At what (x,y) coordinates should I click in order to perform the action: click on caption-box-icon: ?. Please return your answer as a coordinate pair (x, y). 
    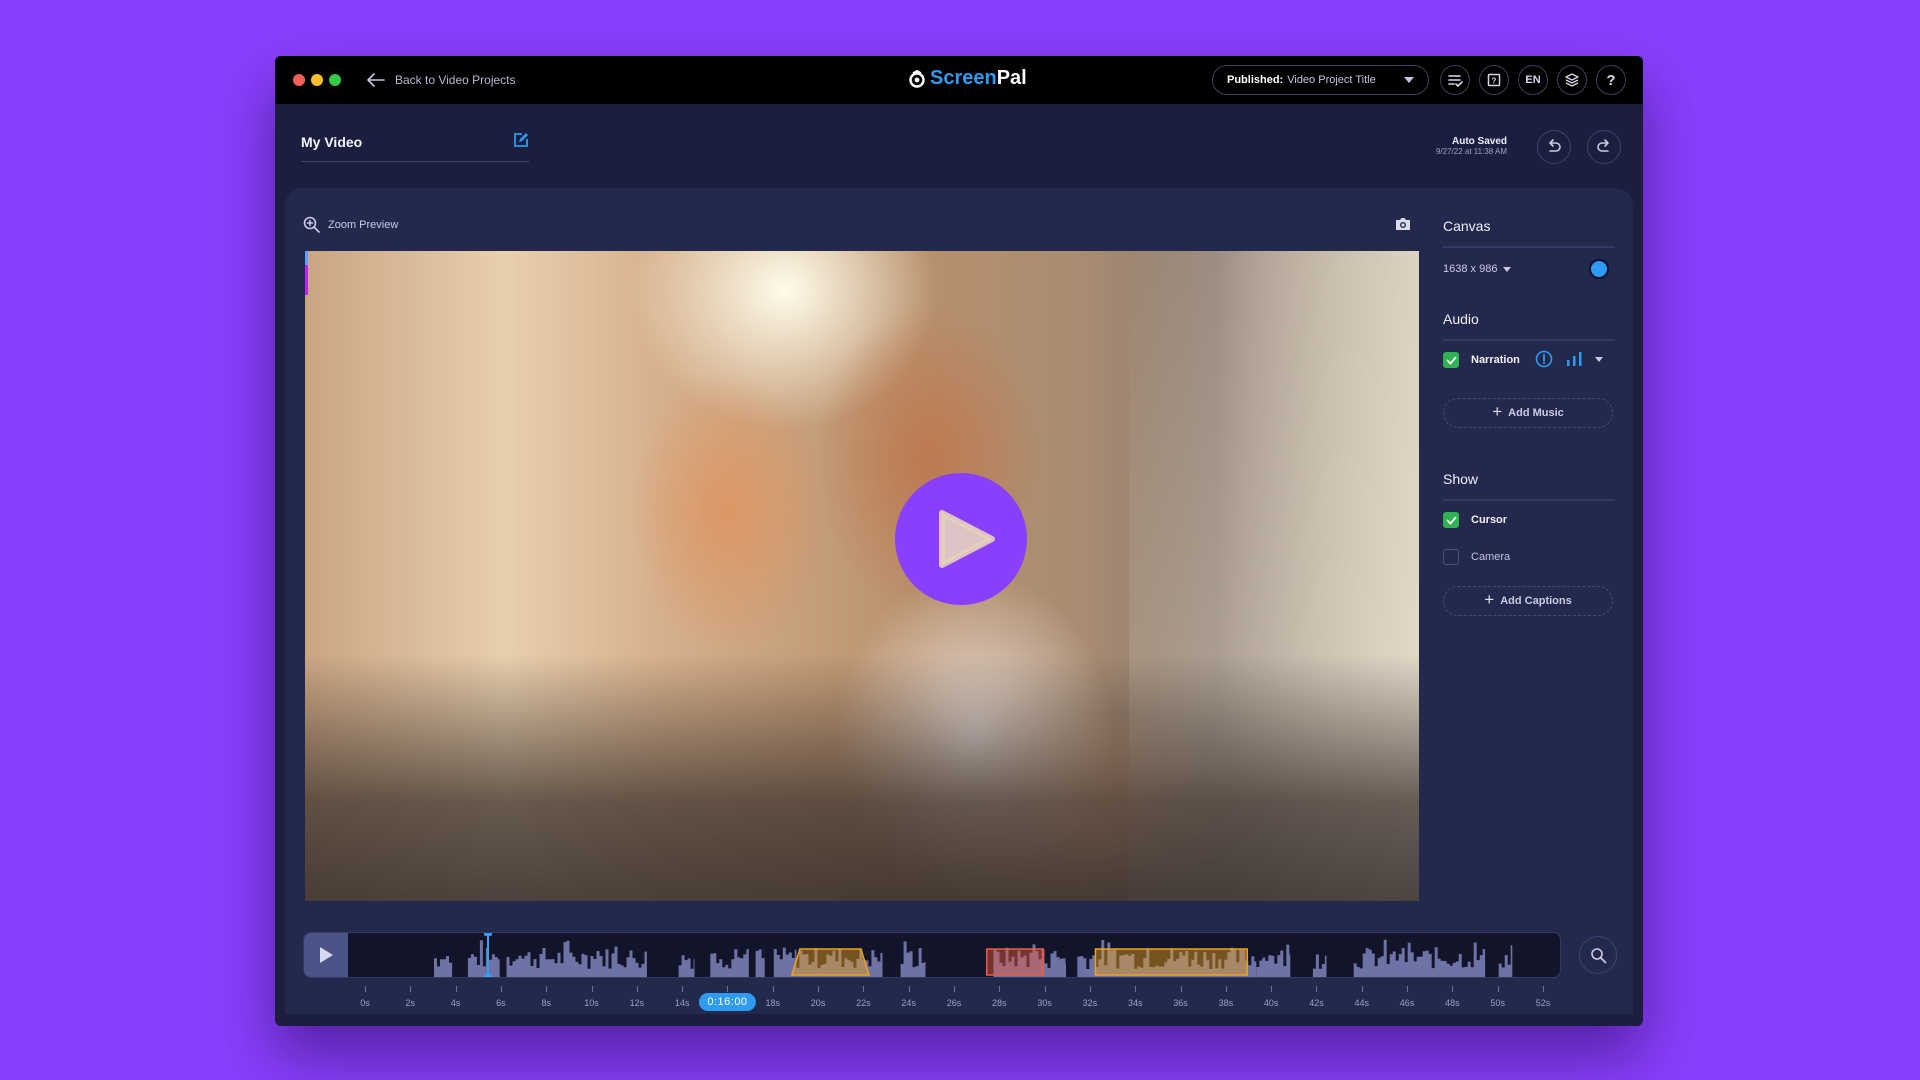
    Looking at the image, I should click on (1494, 80).